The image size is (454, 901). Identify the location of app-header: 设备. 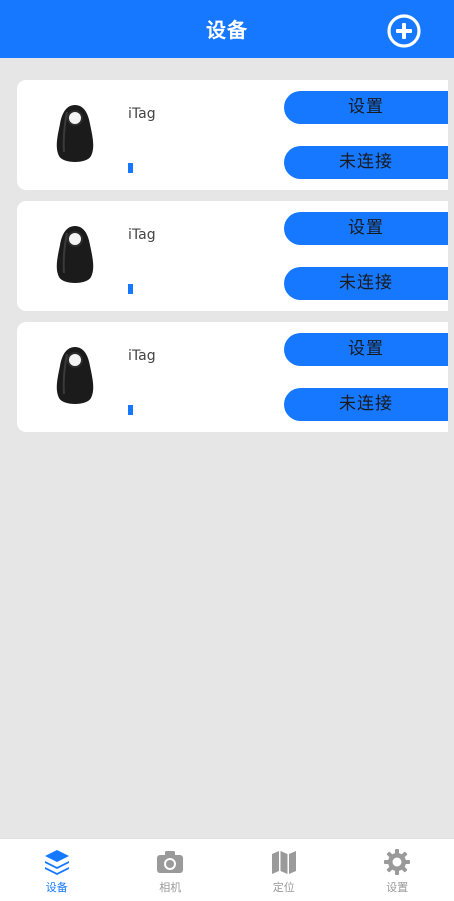
(227, 29).